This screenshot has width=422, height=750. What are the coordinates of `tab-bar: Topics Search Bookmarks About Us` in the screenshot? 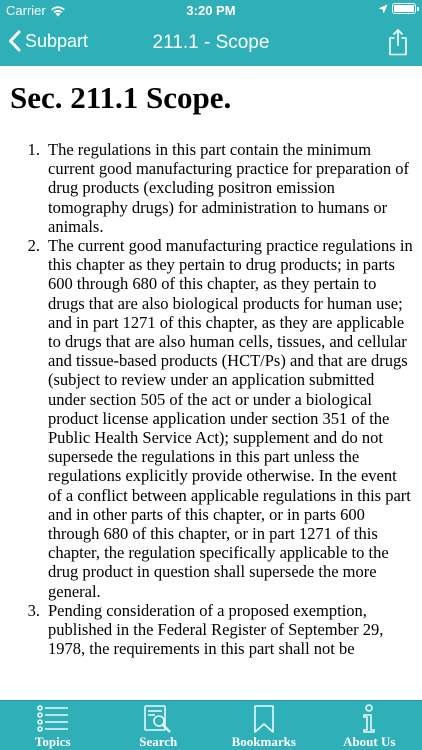 It's located at (211, 725).